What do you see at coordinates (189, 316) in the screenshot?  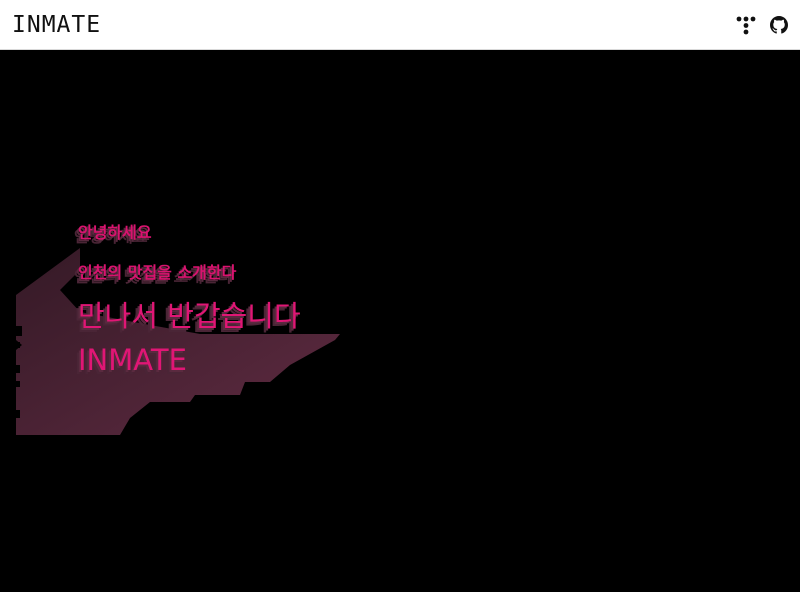 I see `welcome-text: 만나서 반갑습니다` at bounding box center [189, 316].